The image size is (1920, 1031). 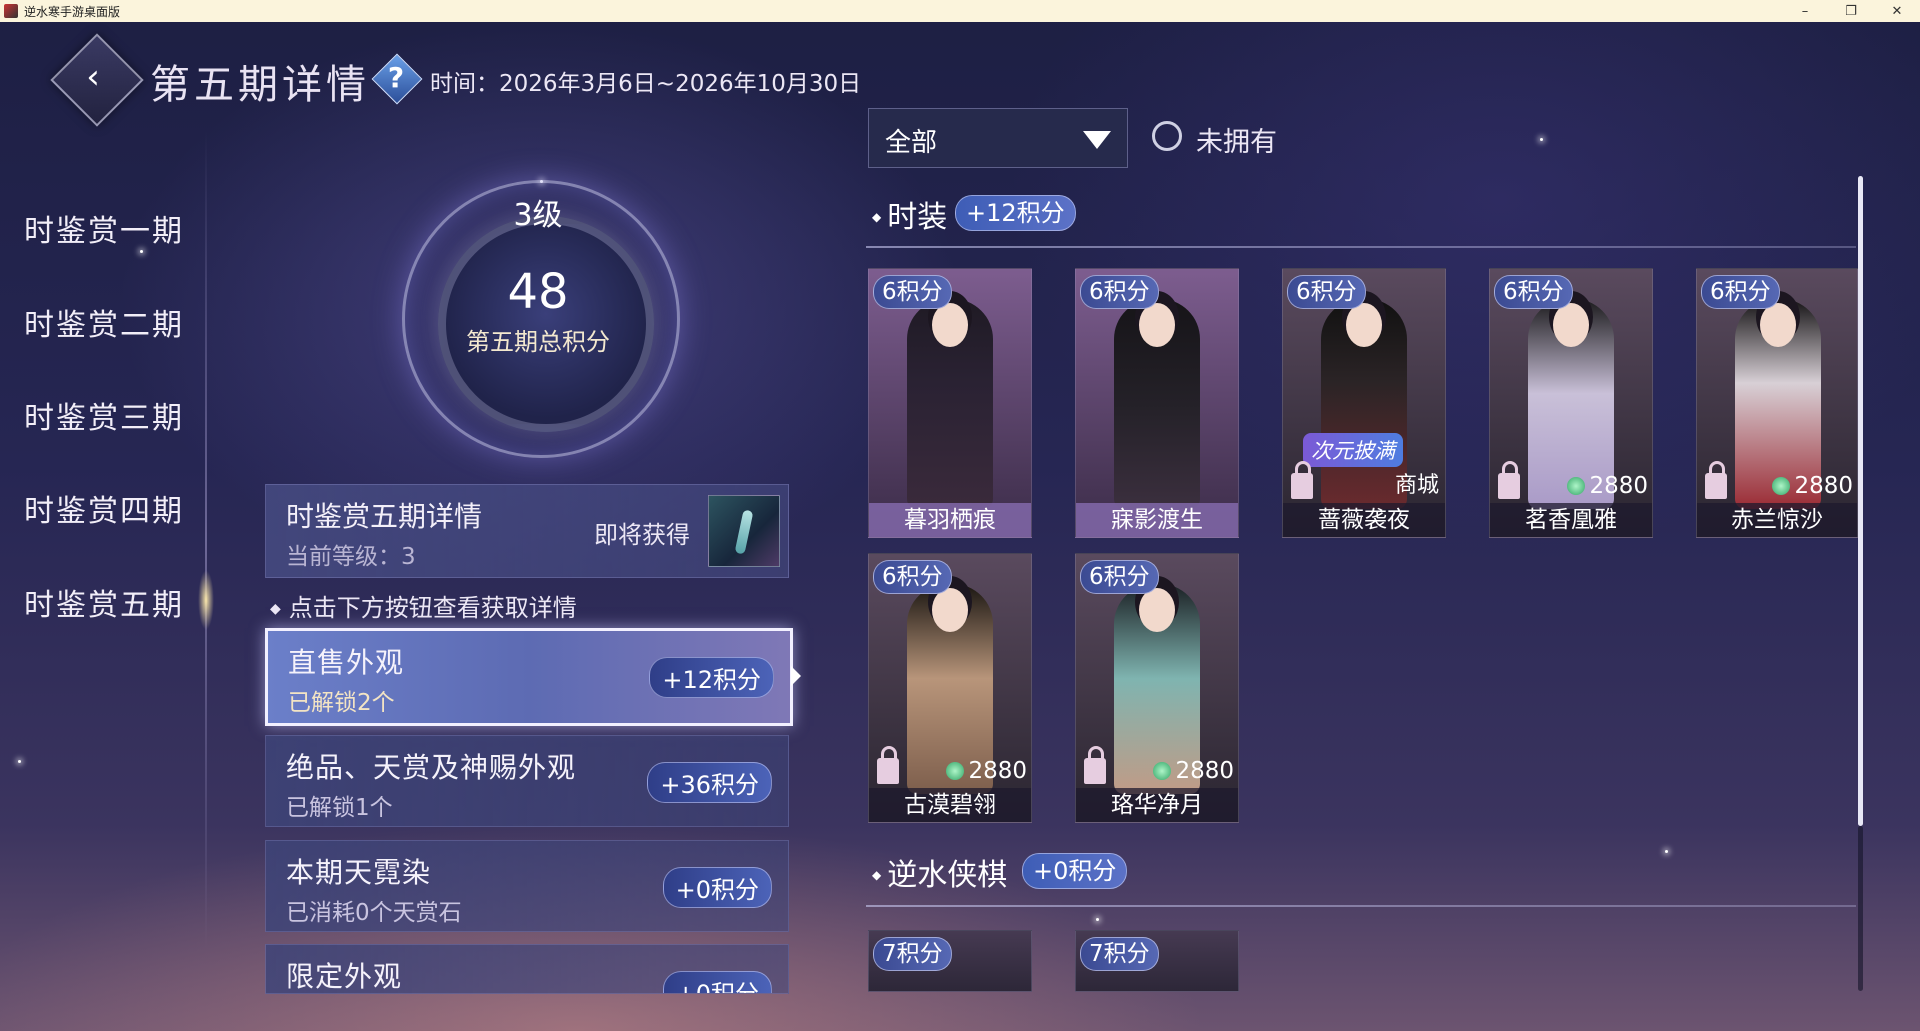 I want to click on section-badge-chess: +0积分, so click(x=1075, y=871).